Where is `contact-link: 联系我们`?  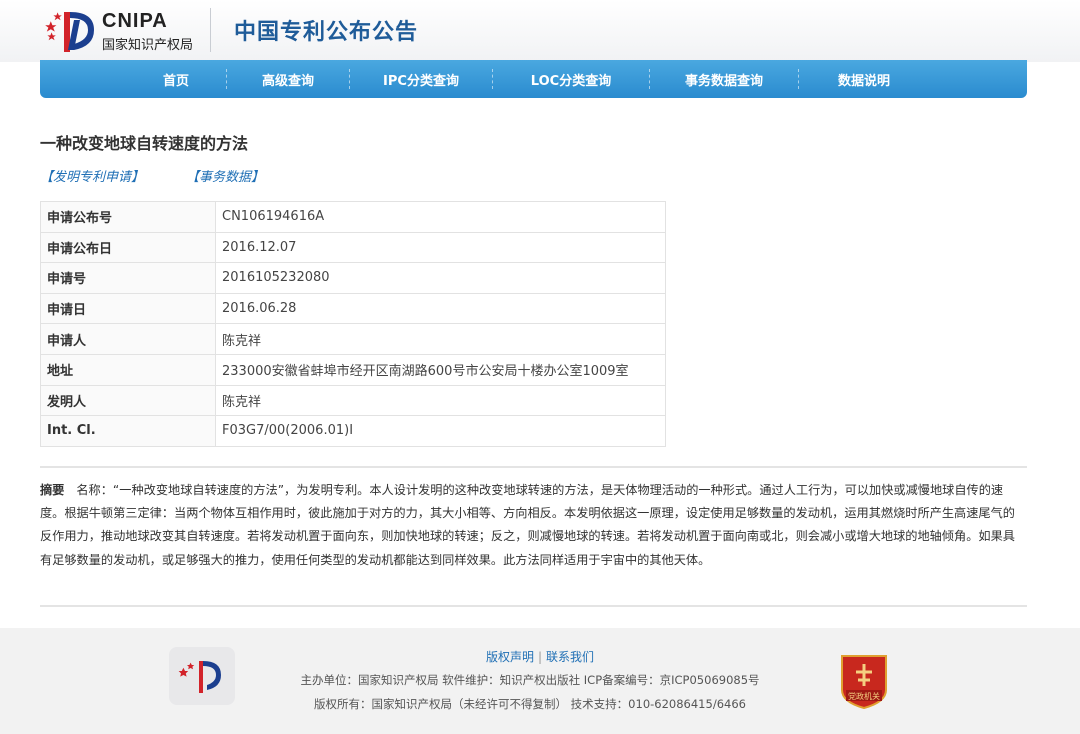
contact-link: 联系我们 is located at coordinates (570, 657).